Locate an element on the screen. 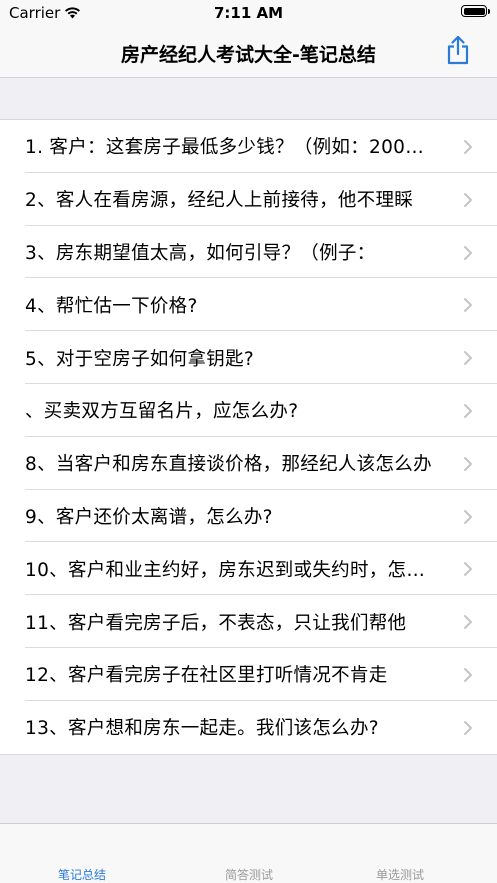 The height and width of the screenshot is (883, 497). list-item: 8、当客户和房东直接谈价格，那经纪人该怎么办 is located at coordinates (248, 463).